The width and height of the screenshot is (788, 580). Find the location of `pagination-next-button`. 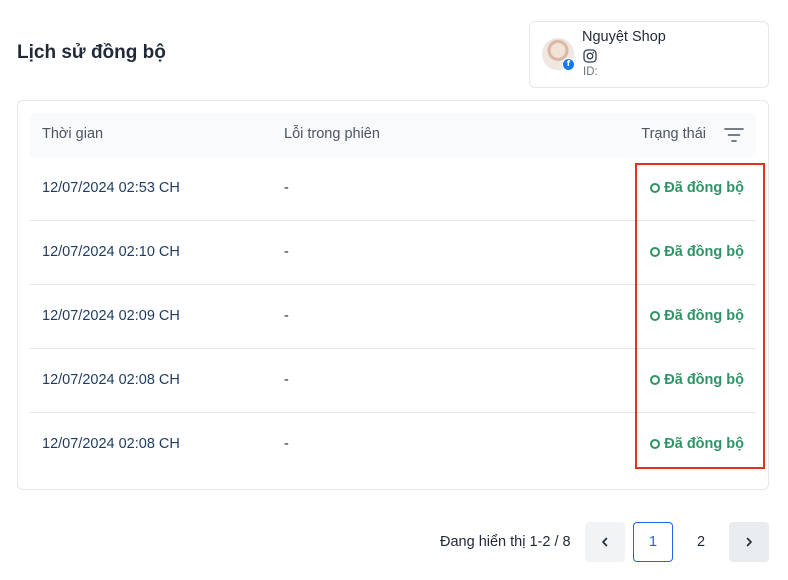

pagination-next-button is located at coordinates (749, 542).